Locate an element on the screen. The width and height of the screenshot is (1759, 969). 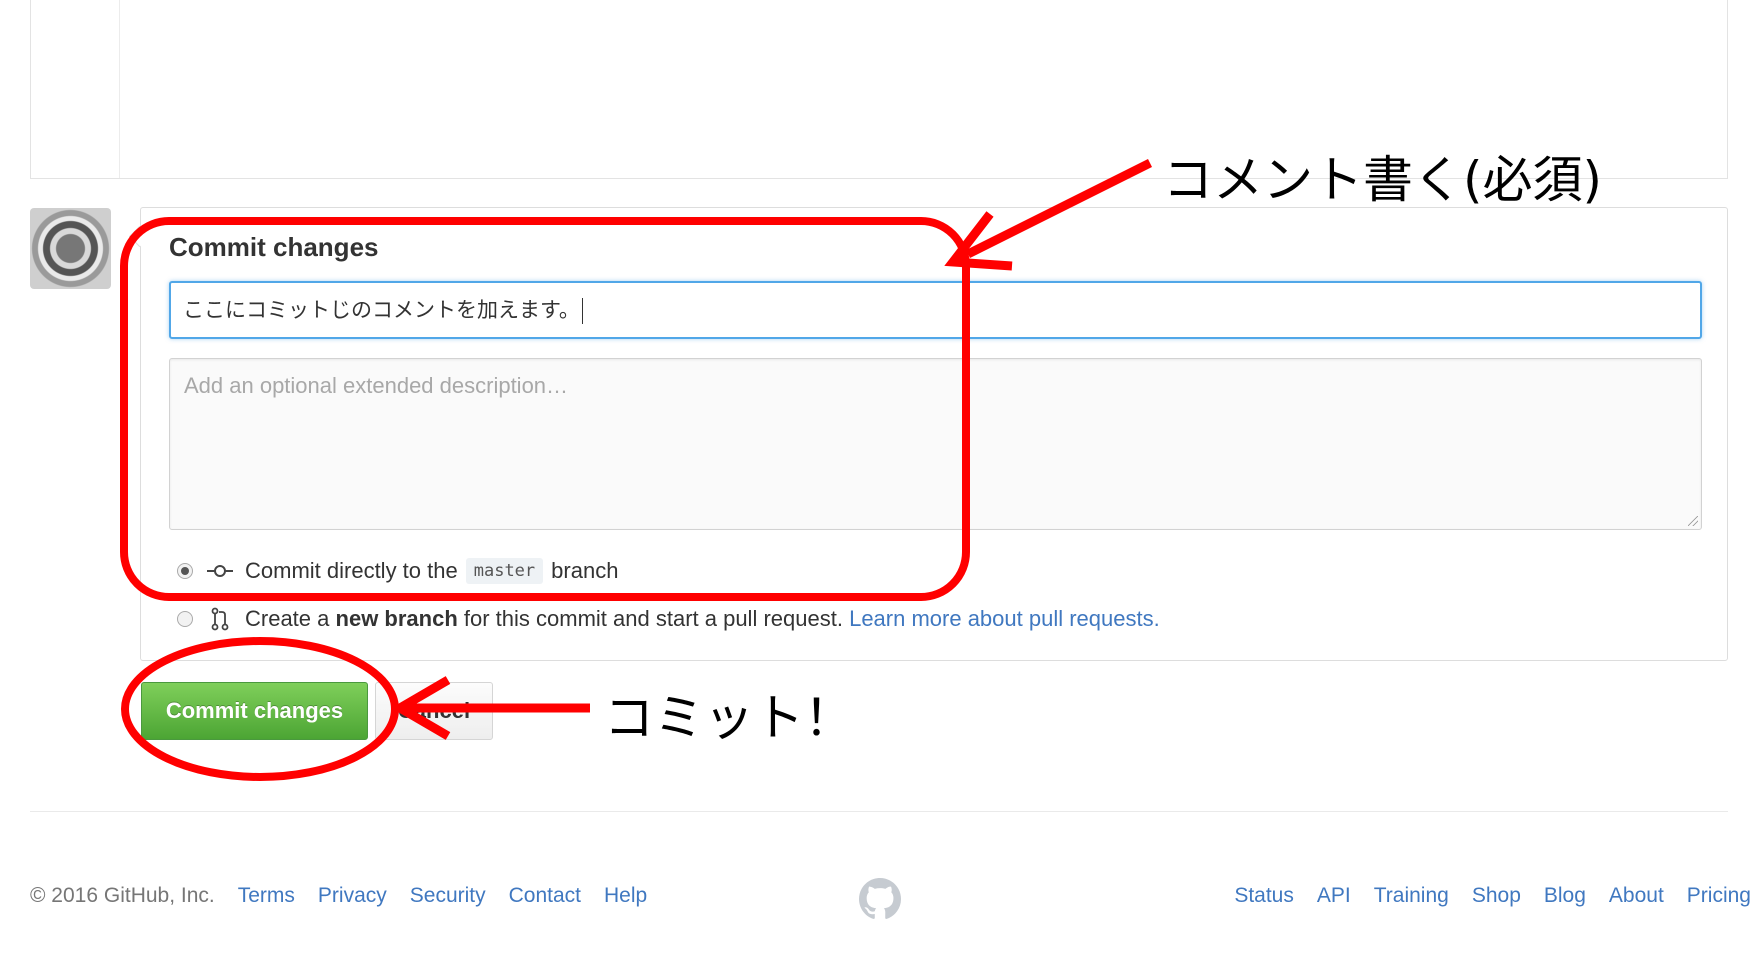
footer-link-shop: Shop is located at coordinates (1496, 896).